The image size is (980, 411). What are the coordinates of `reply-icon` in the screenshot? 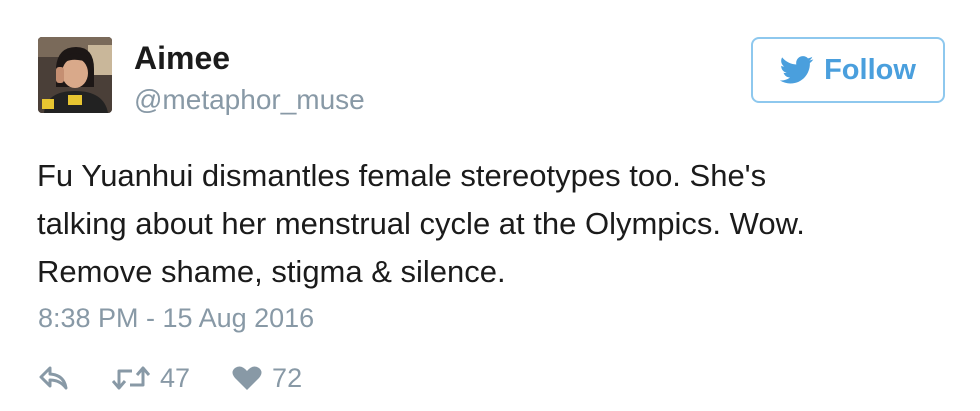 It's located at (54, 378).